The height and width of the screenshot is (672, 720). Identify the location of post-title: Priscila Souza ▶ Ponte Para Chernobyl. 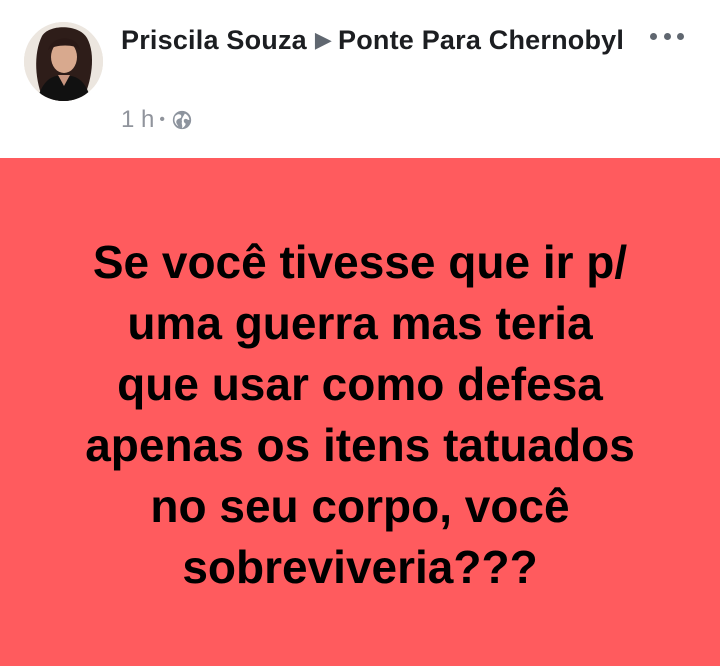
(381, 40).